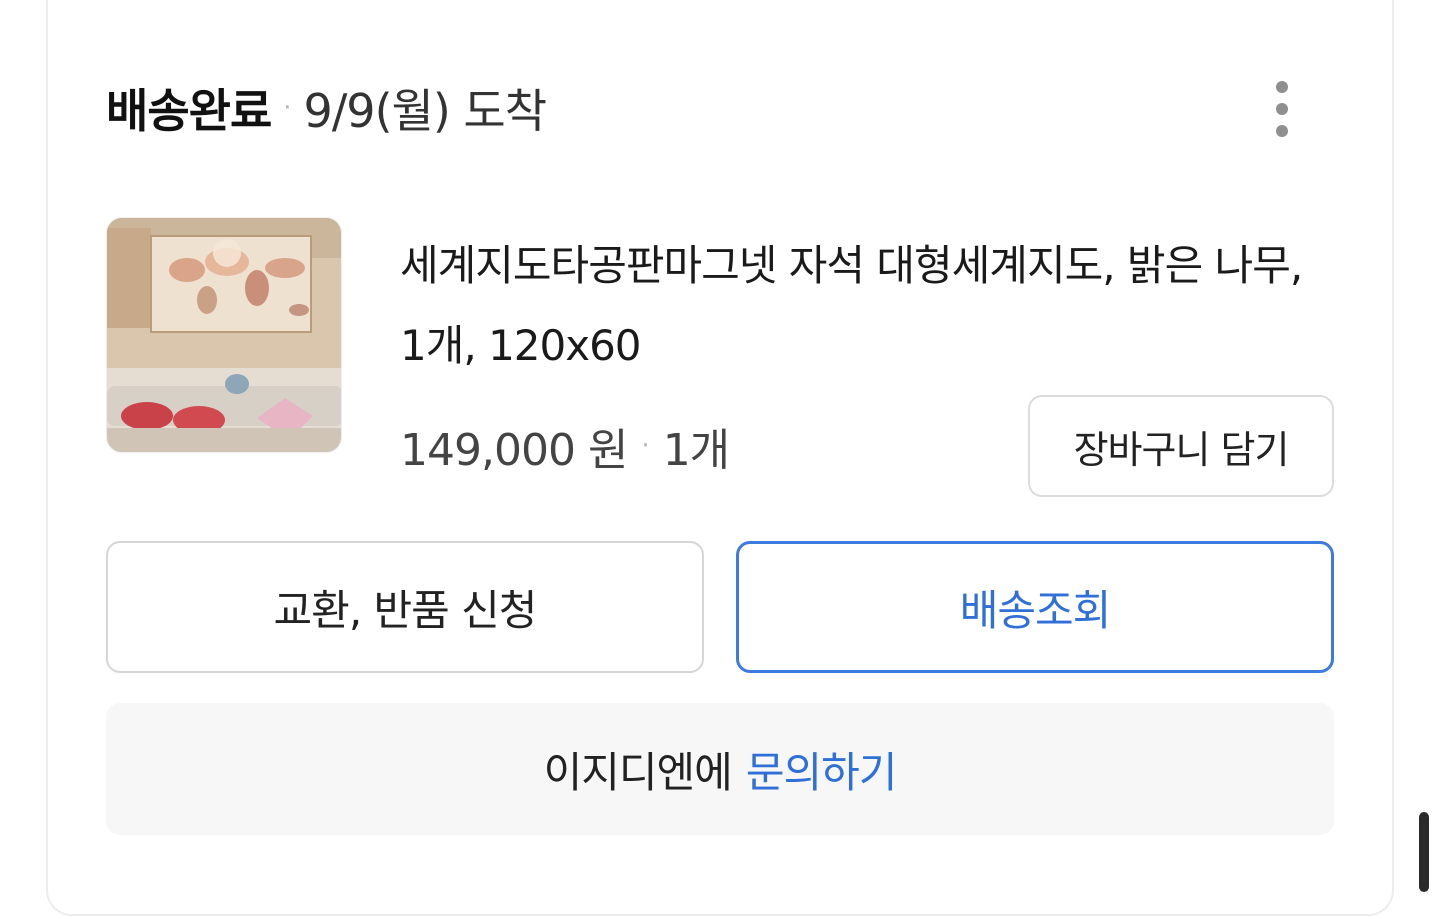 Image resolution: width=1440 pixels, height=916 pixels. What do you see at coordinates (425, 111) in the screenshot?
I see `arrival-date: 9/9(월) 도착` at bounding box center [425, 111].